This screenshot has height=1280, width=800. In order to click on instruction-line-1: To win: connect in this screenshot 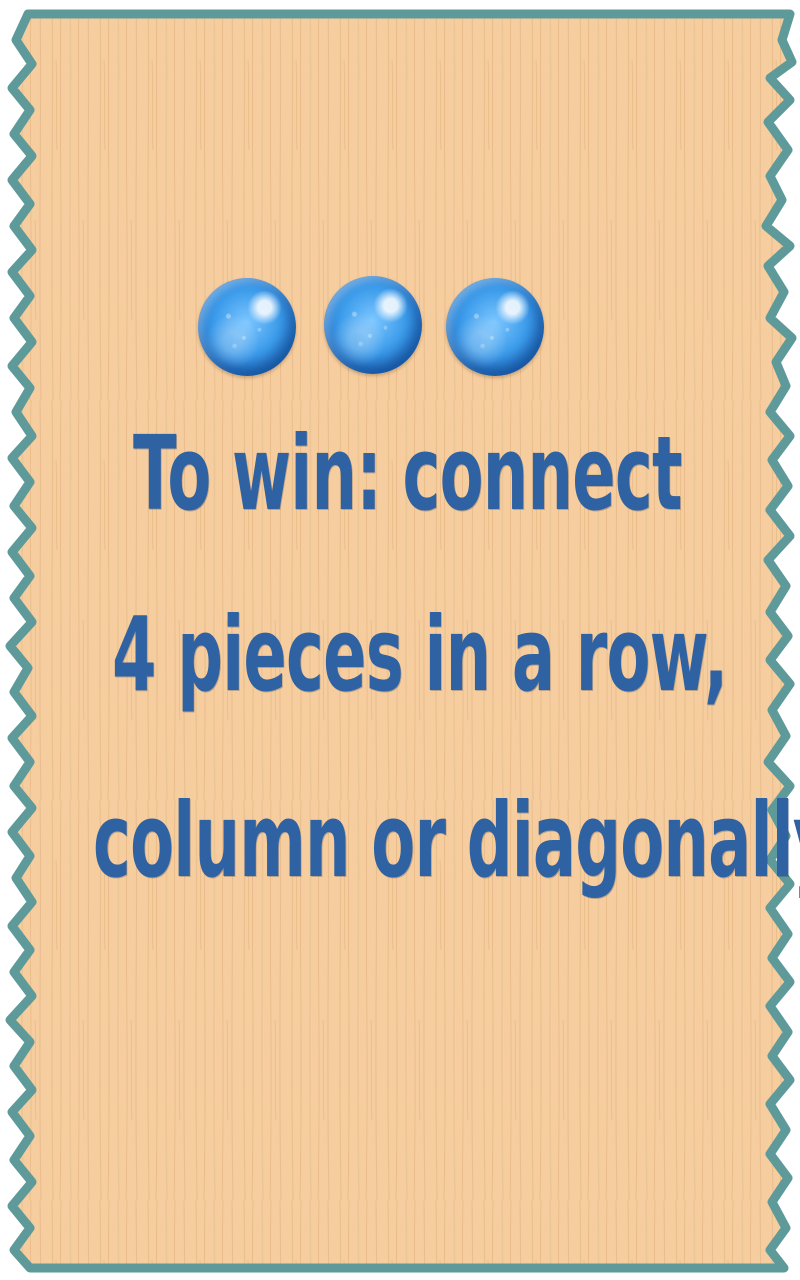, I will do `click(408, 474)`.